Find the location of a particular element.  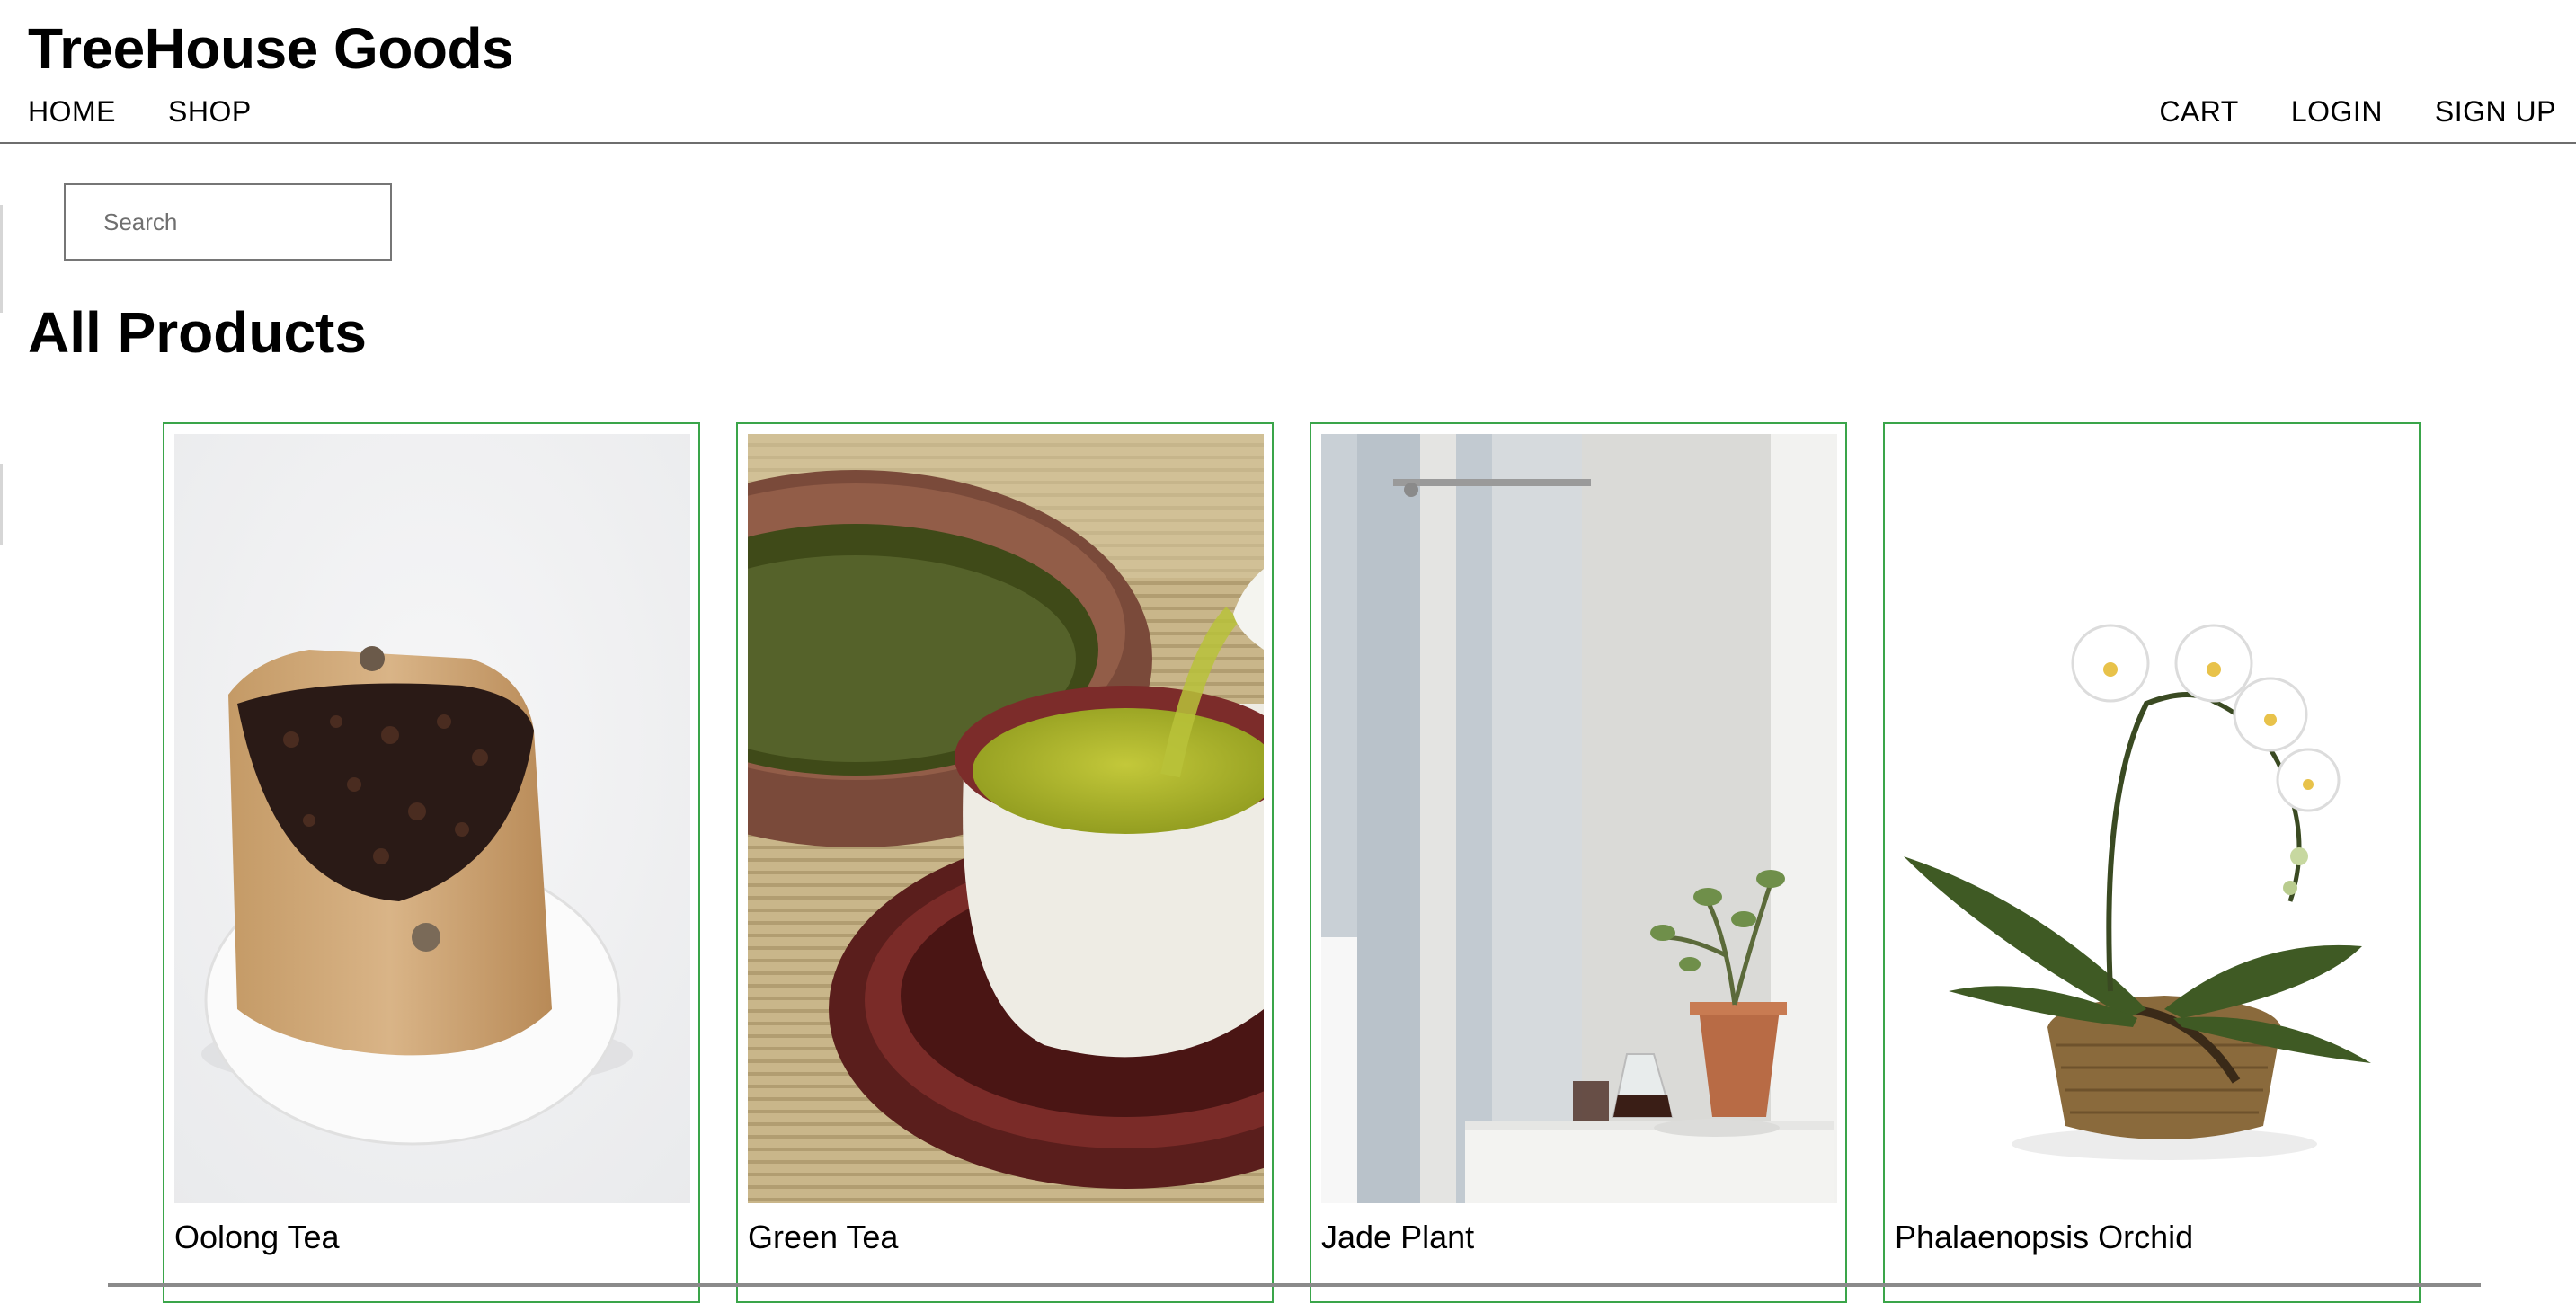

nav-shop-link: SHOP is located at coordinates (210, 111).